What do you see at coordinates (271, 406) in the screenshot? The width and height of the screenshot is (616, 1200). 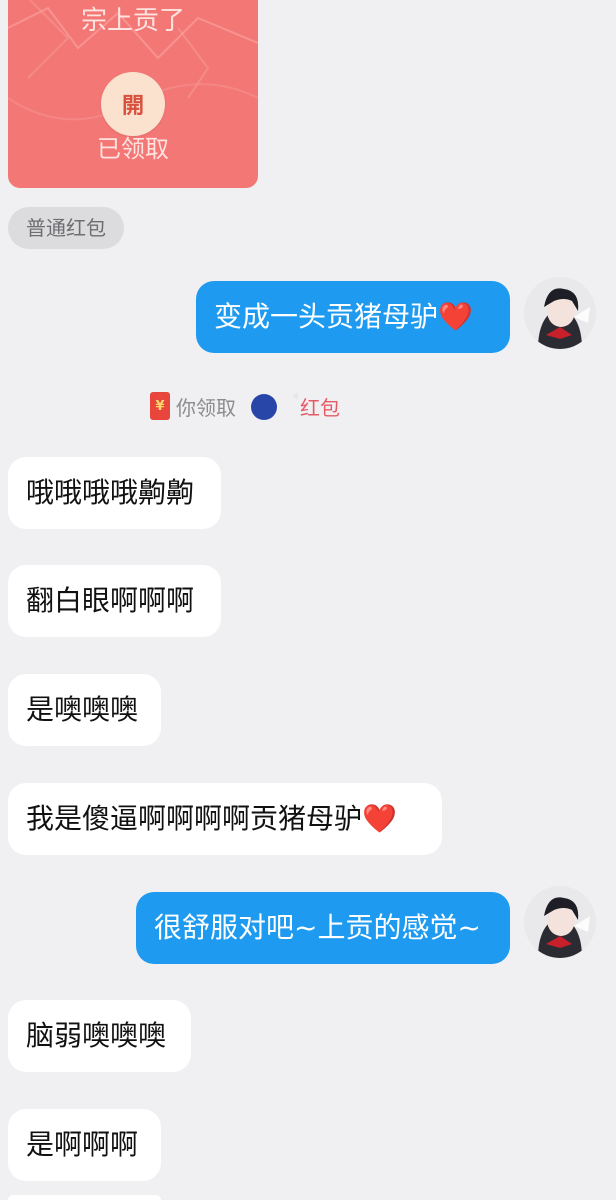 I see `redacted-mark` at bounding box center [271, 406].